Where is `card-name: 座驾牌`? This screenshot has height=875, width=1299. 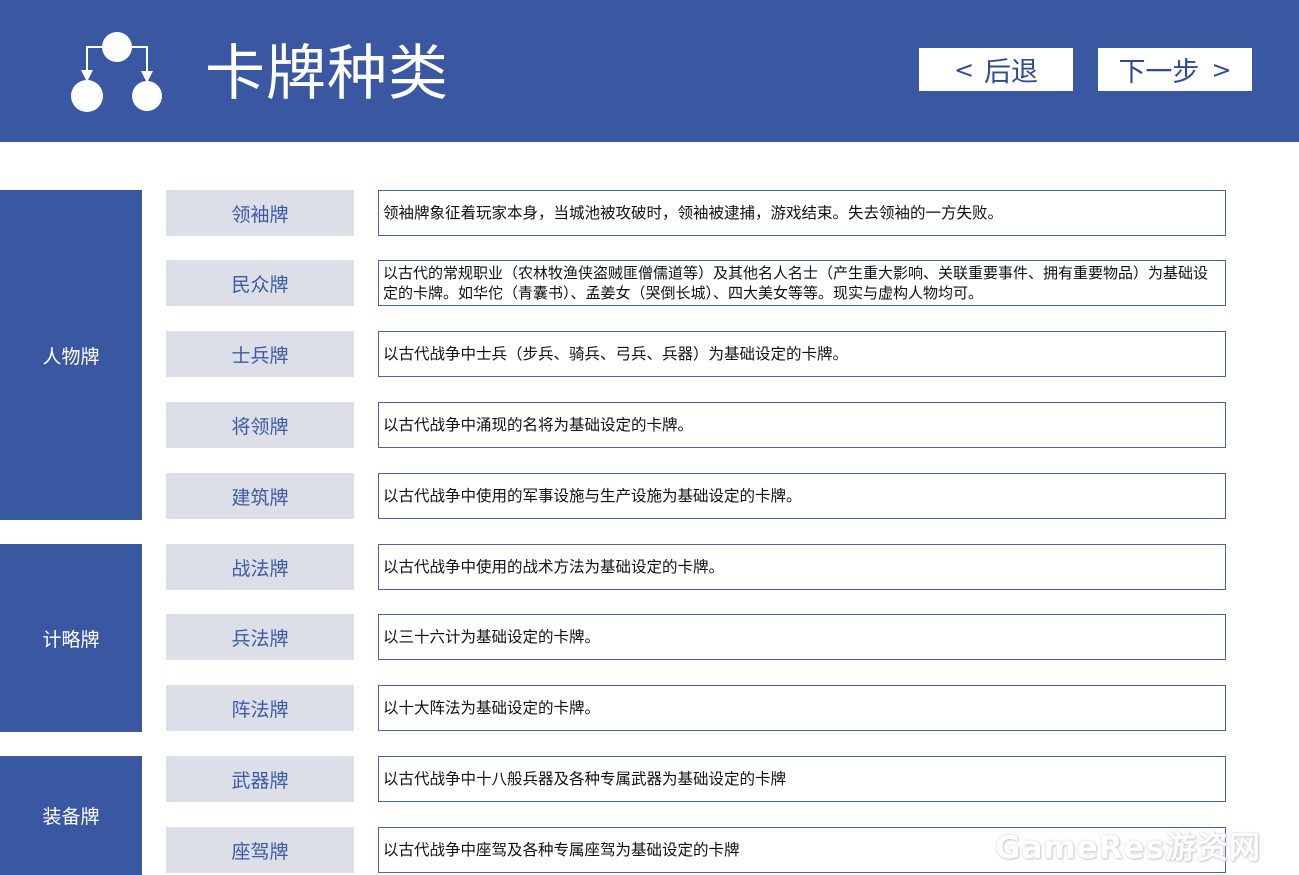 card-name: 座驾牌 is located at coordinates (260, 850).